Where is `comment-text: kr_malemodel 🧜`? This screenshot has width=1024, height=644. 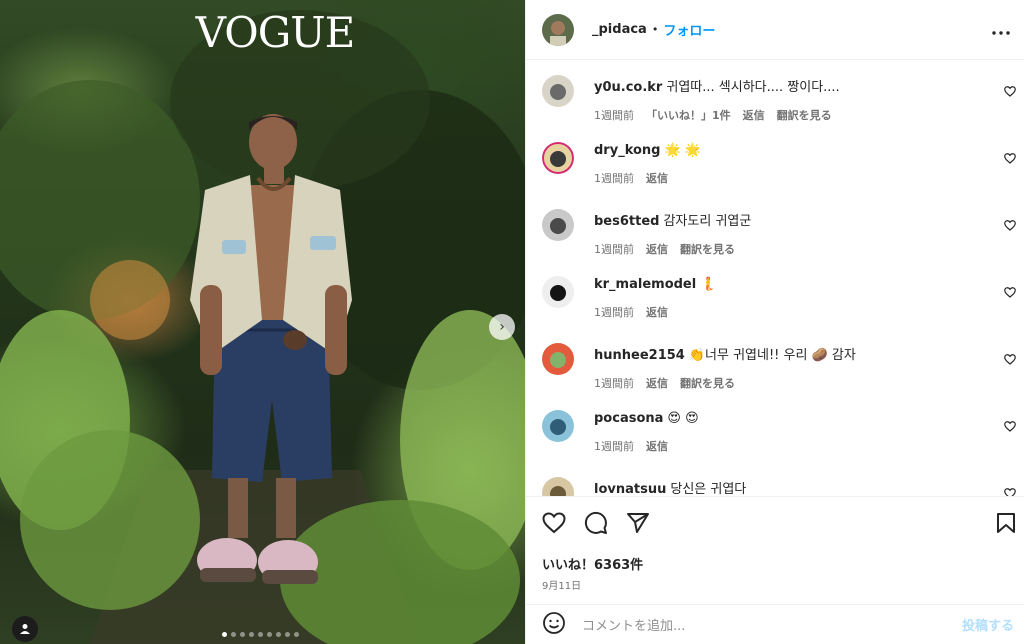
comment-text: kr_malemodel 🧜 is located at coordinates (655, 284).